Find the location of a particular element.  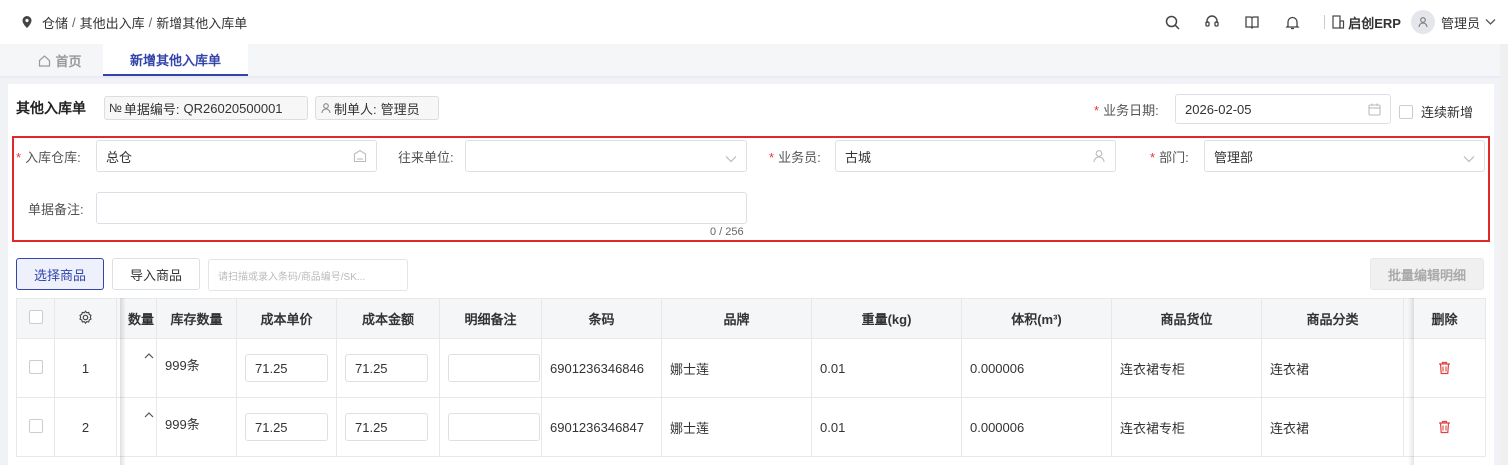

creator-label: 制单人: is located at coordinates (355, 109).